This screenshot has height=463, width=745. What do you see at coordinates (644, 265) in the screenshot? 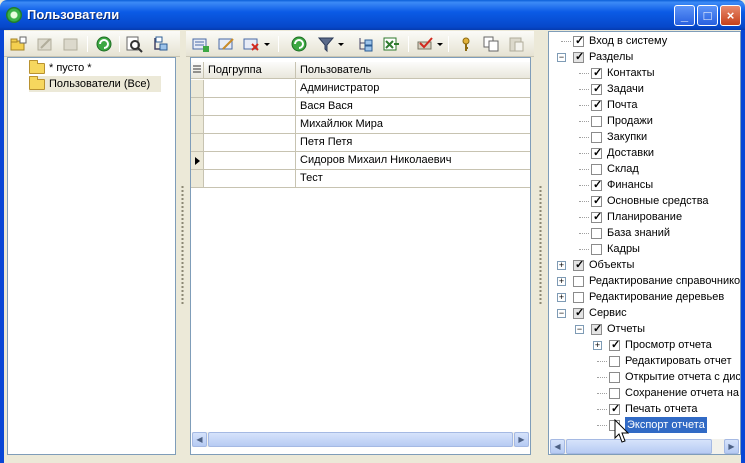
I see `rights-item: + ✓ Объекты` at bounding box center [644, 265].